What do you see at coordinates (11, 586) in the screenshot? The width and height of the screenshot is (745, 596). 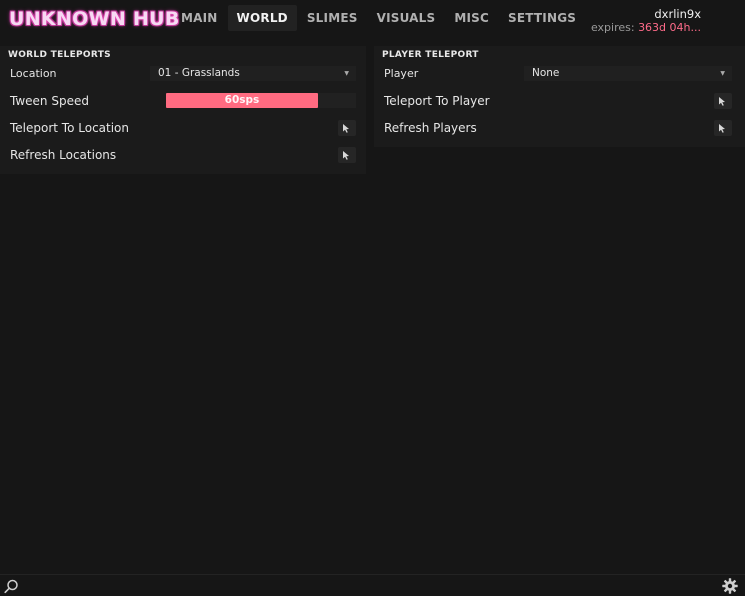 I see `search-icon` at bounding box center [11, 586].